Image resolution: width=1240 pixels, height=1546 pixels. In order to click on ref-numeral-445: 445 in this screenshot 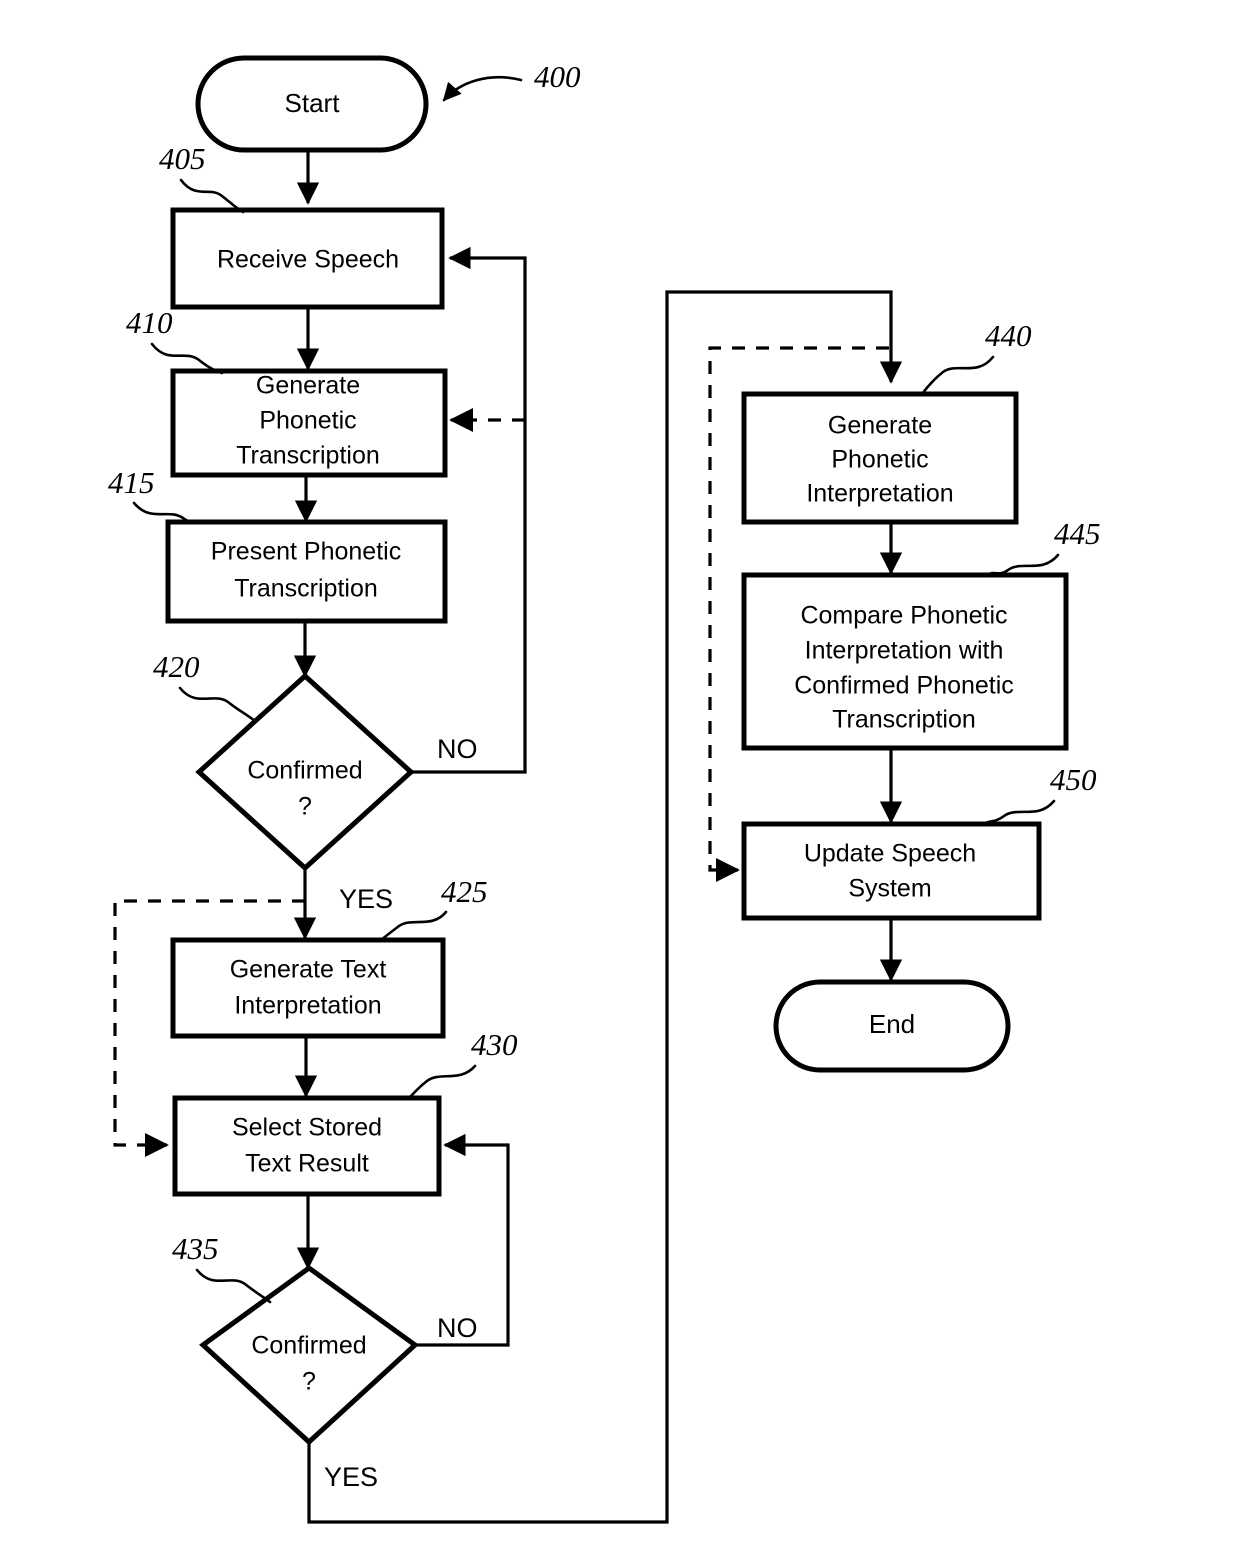, I will do `click(1077, 533)`.